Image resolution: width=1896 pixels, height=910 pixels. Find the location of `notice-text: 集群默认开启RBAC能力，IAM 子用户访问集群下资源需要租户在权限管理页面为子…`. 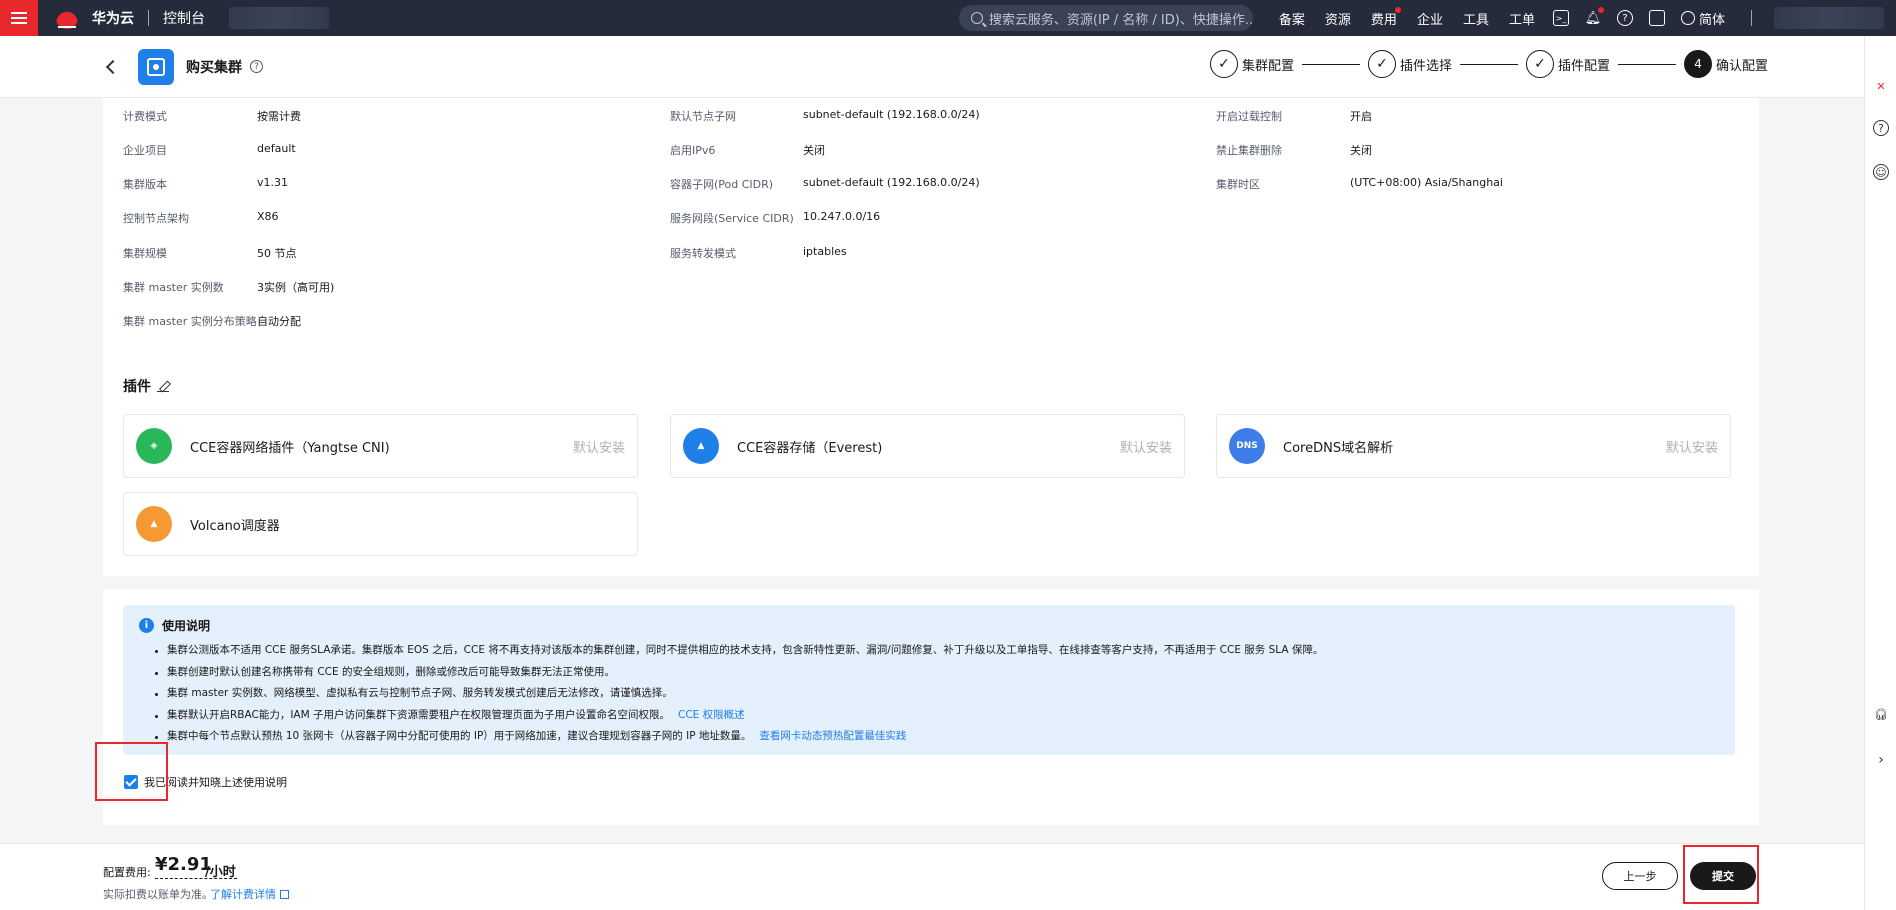

notice-text: 集群默认开启RBAC能力，IAM 子用户访问集群下资源需要租户在权限管理页面为子… is located at coordinates (419, 714).